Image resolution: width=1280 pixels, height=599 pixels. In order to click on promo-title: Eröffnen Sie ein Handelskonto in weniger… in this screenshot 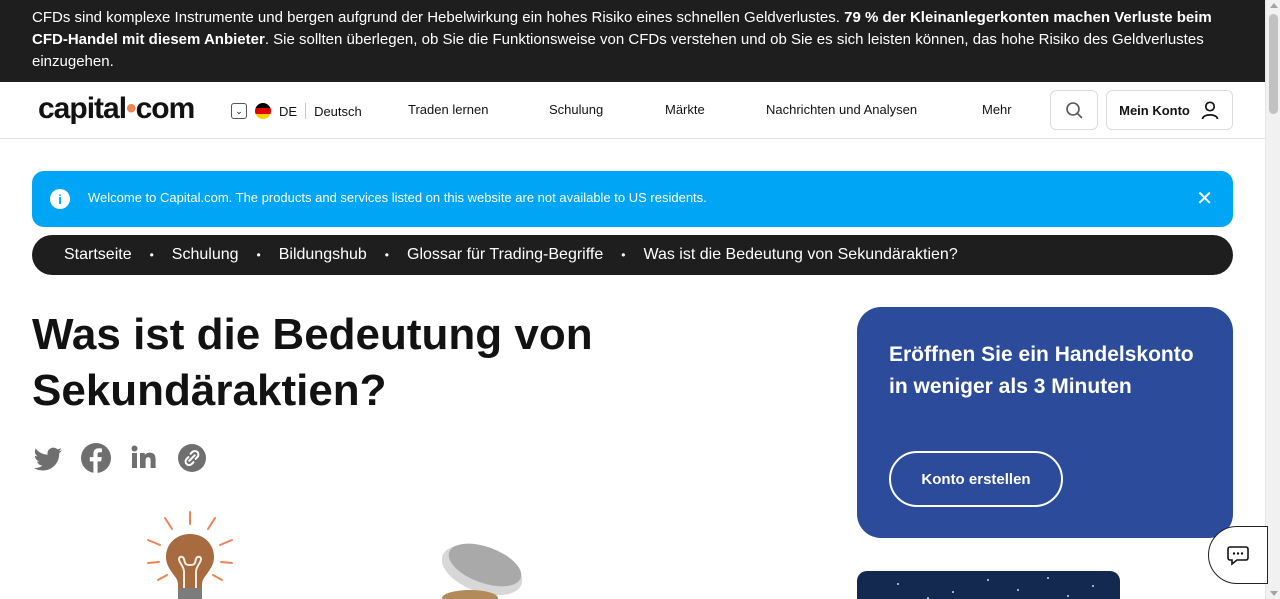, I will do `click(1041, 370)`.